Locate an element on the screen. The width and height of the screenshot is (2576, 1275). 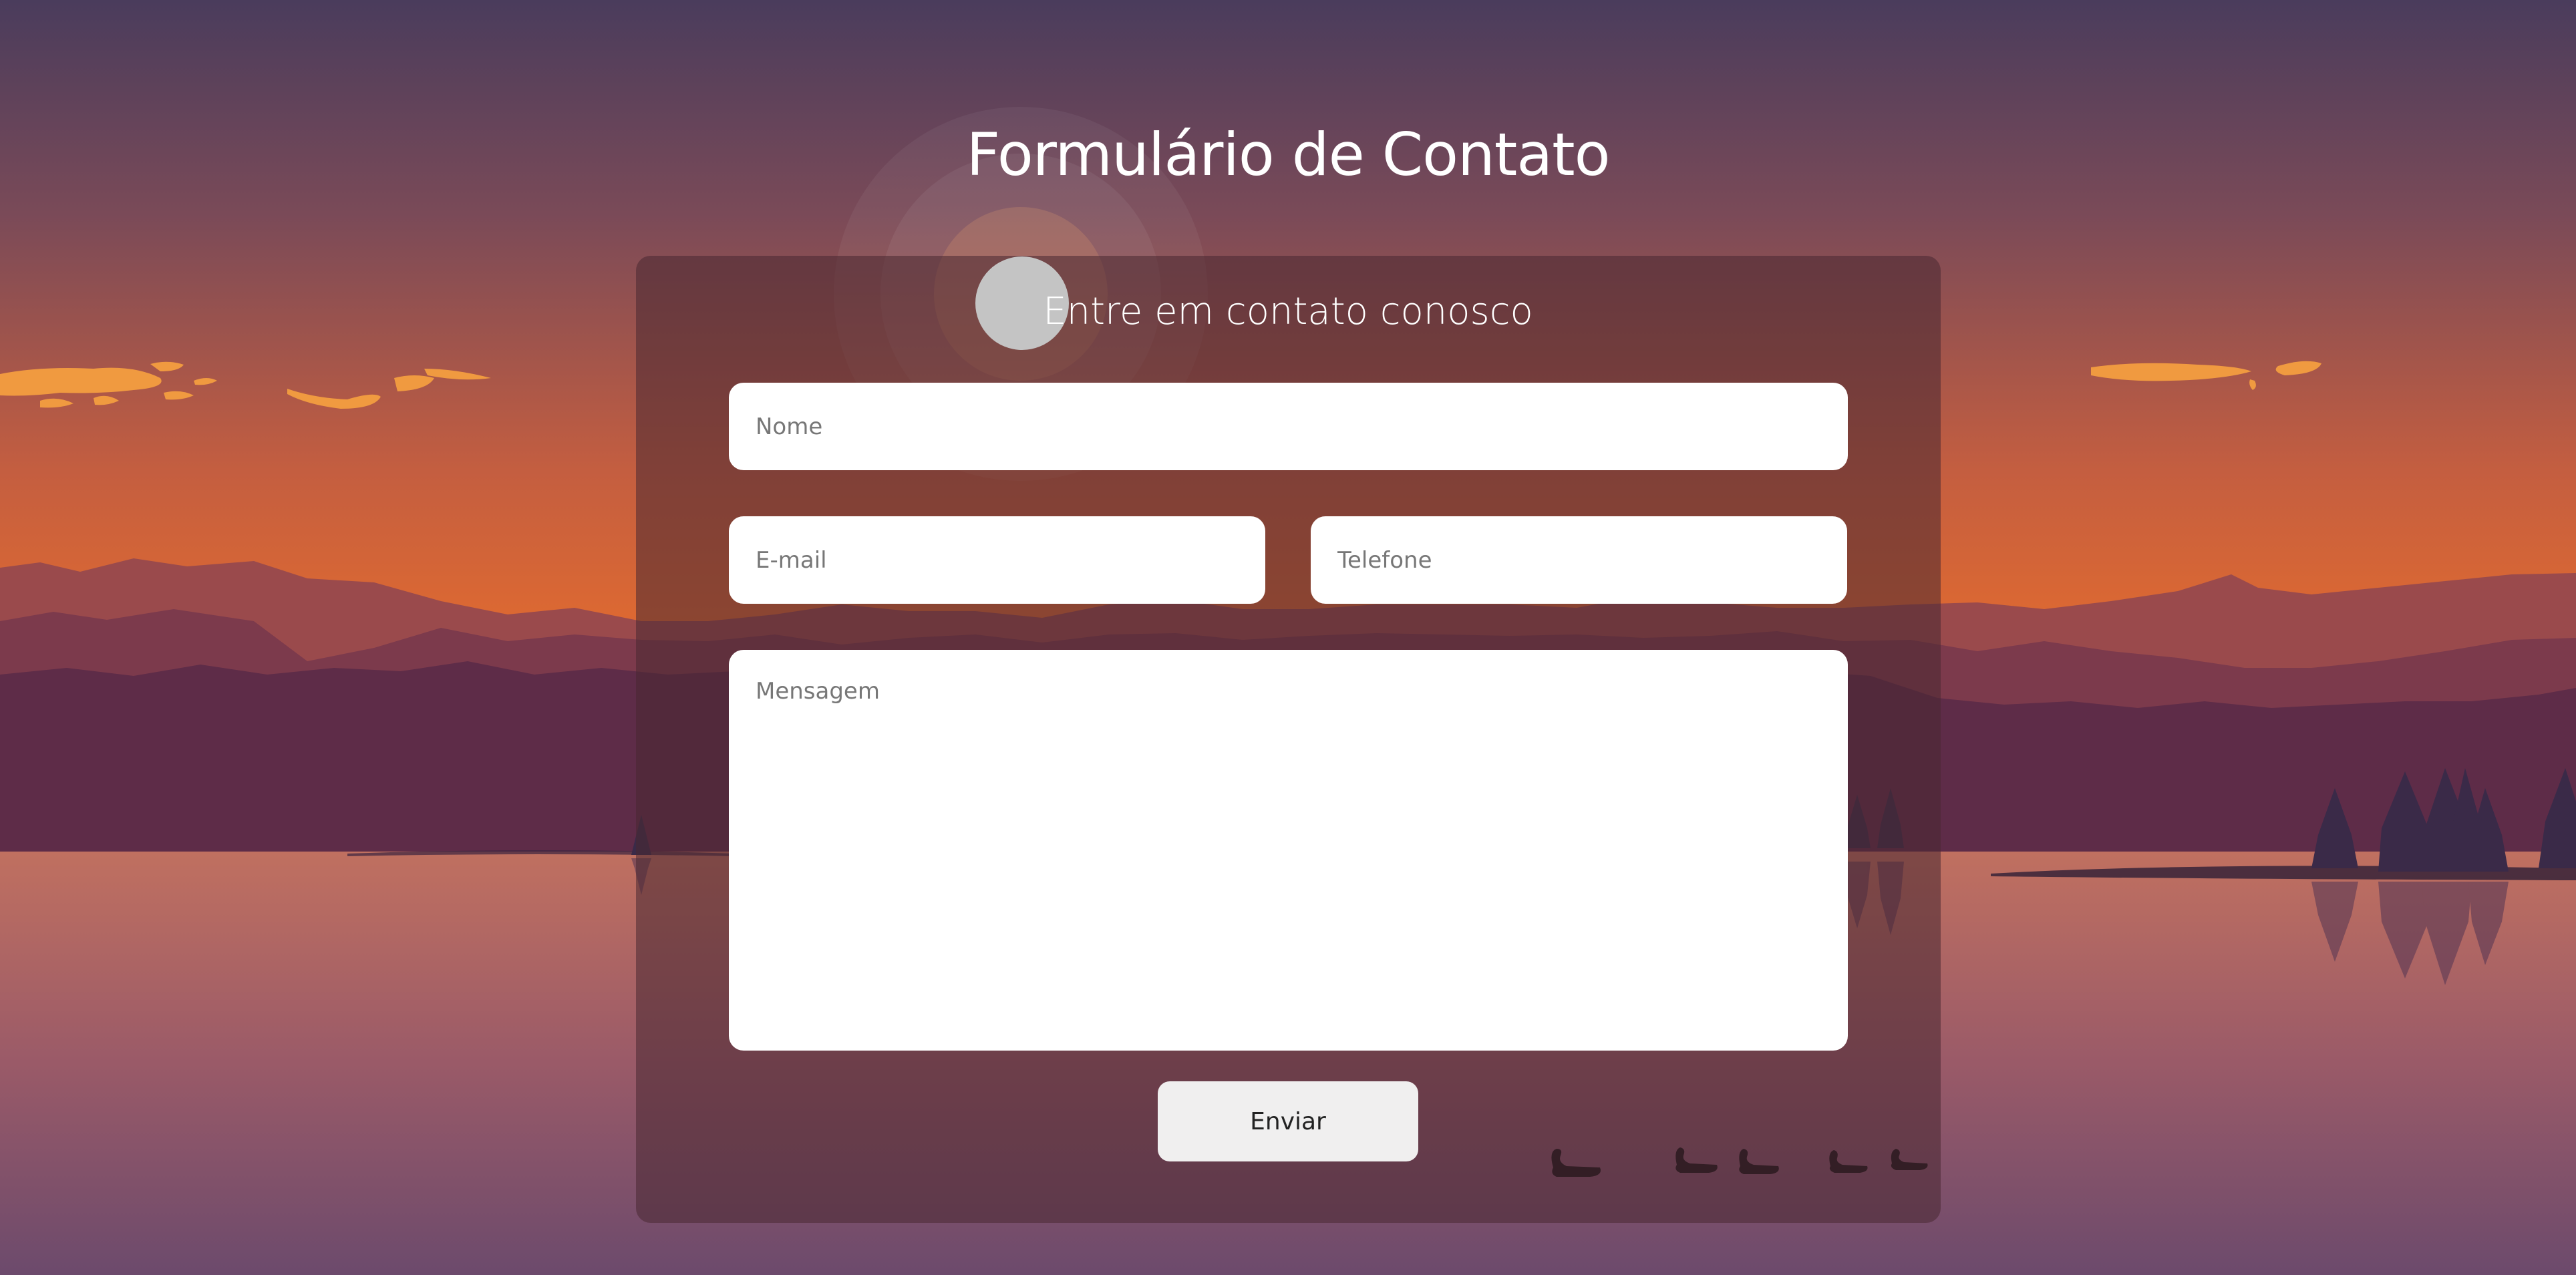
page-title: Formulário de Contato is located at coordinates (1288, 155).